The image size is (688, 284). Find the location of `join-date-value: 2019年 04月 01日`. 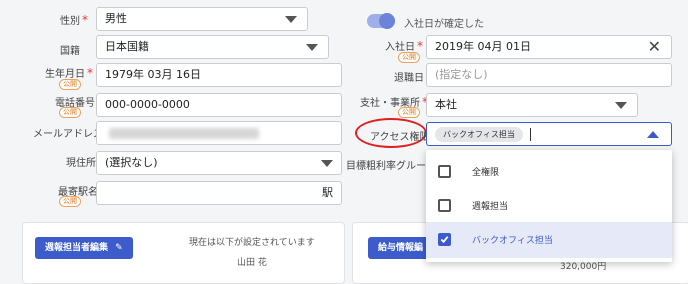

join-date-value: 2019年 04月 01日 is located at coordinates (483, 46).